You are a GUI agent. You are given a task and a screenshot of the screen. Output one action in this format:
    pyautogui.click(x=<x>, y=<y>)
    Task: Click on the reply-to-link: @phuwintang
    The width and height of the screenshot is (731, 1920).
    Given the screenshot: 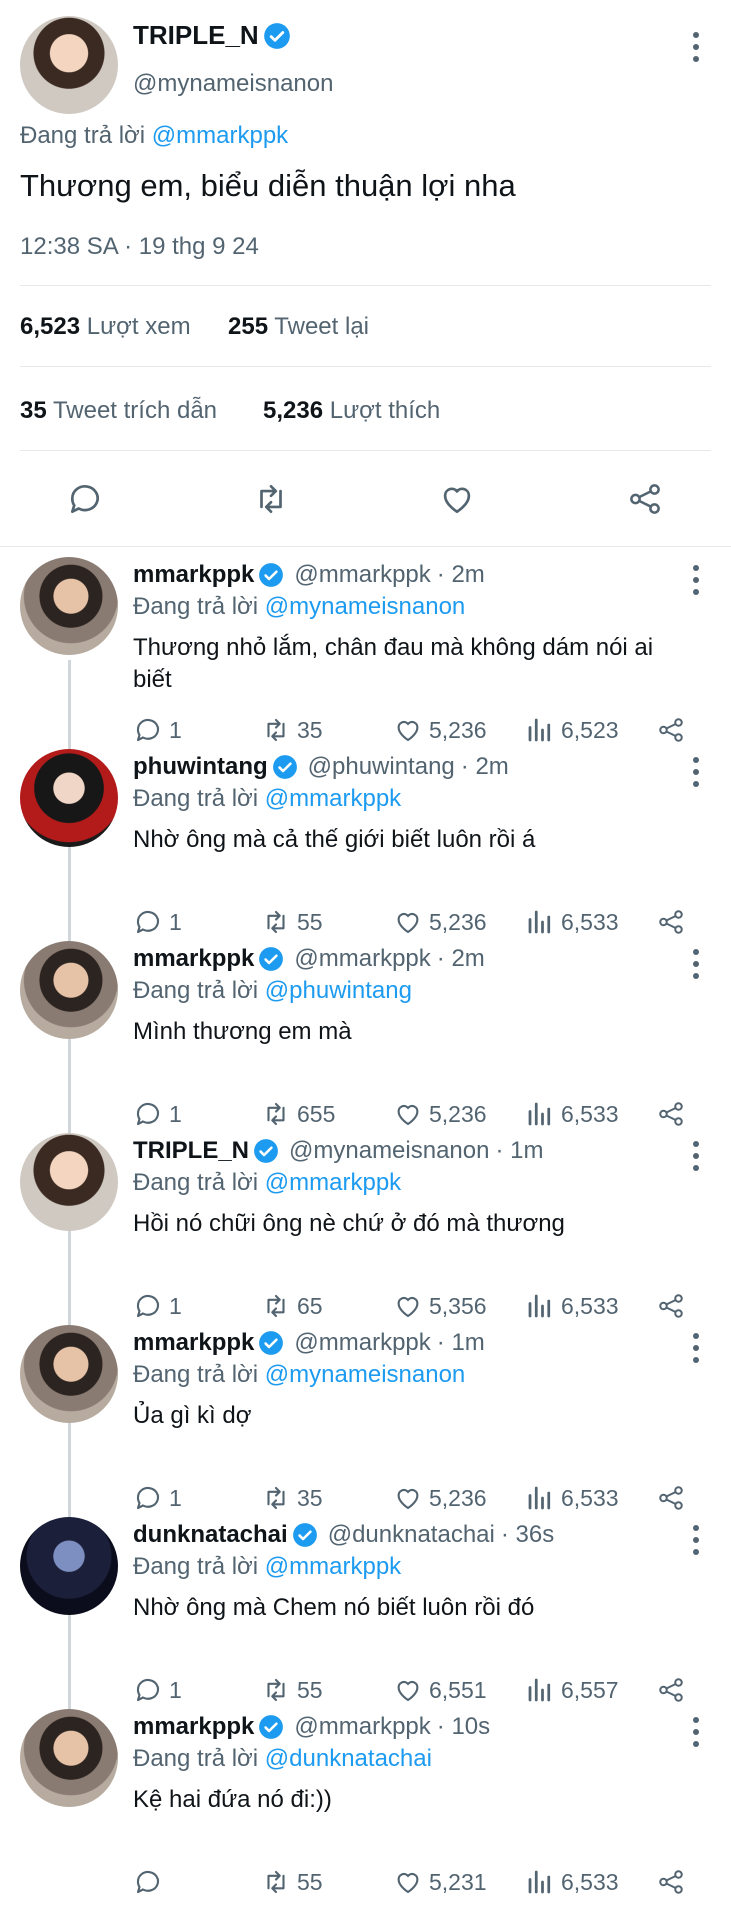 What is the action you would take?
    pyautogui.click(x=338, y=990)
    